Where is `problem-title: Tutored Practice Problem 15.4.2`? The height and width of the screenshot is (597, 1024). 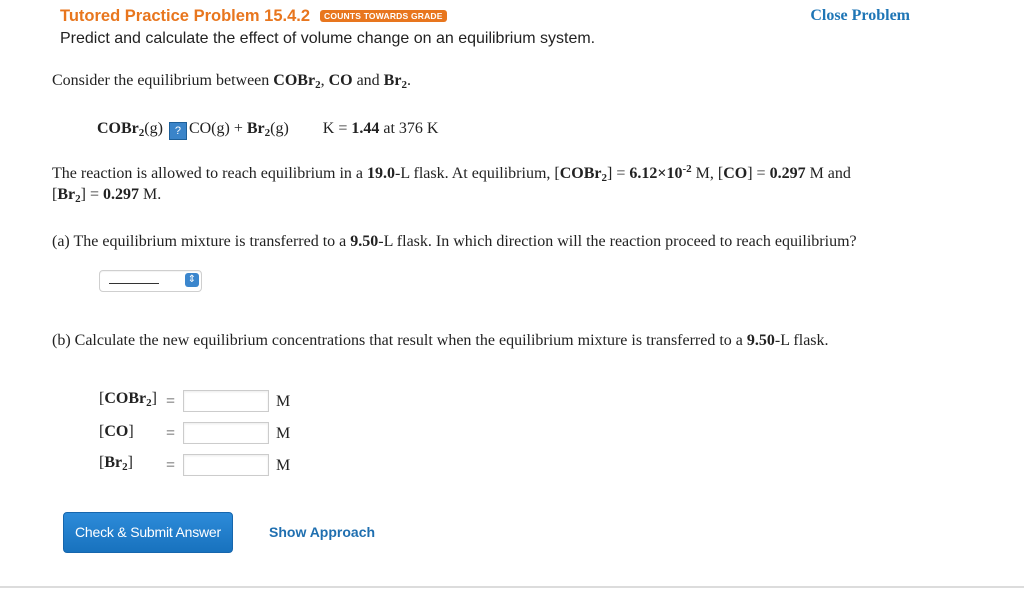
problem-title: Tutored Practice Problem 15.4.2 is located at coordinates (185, 16).